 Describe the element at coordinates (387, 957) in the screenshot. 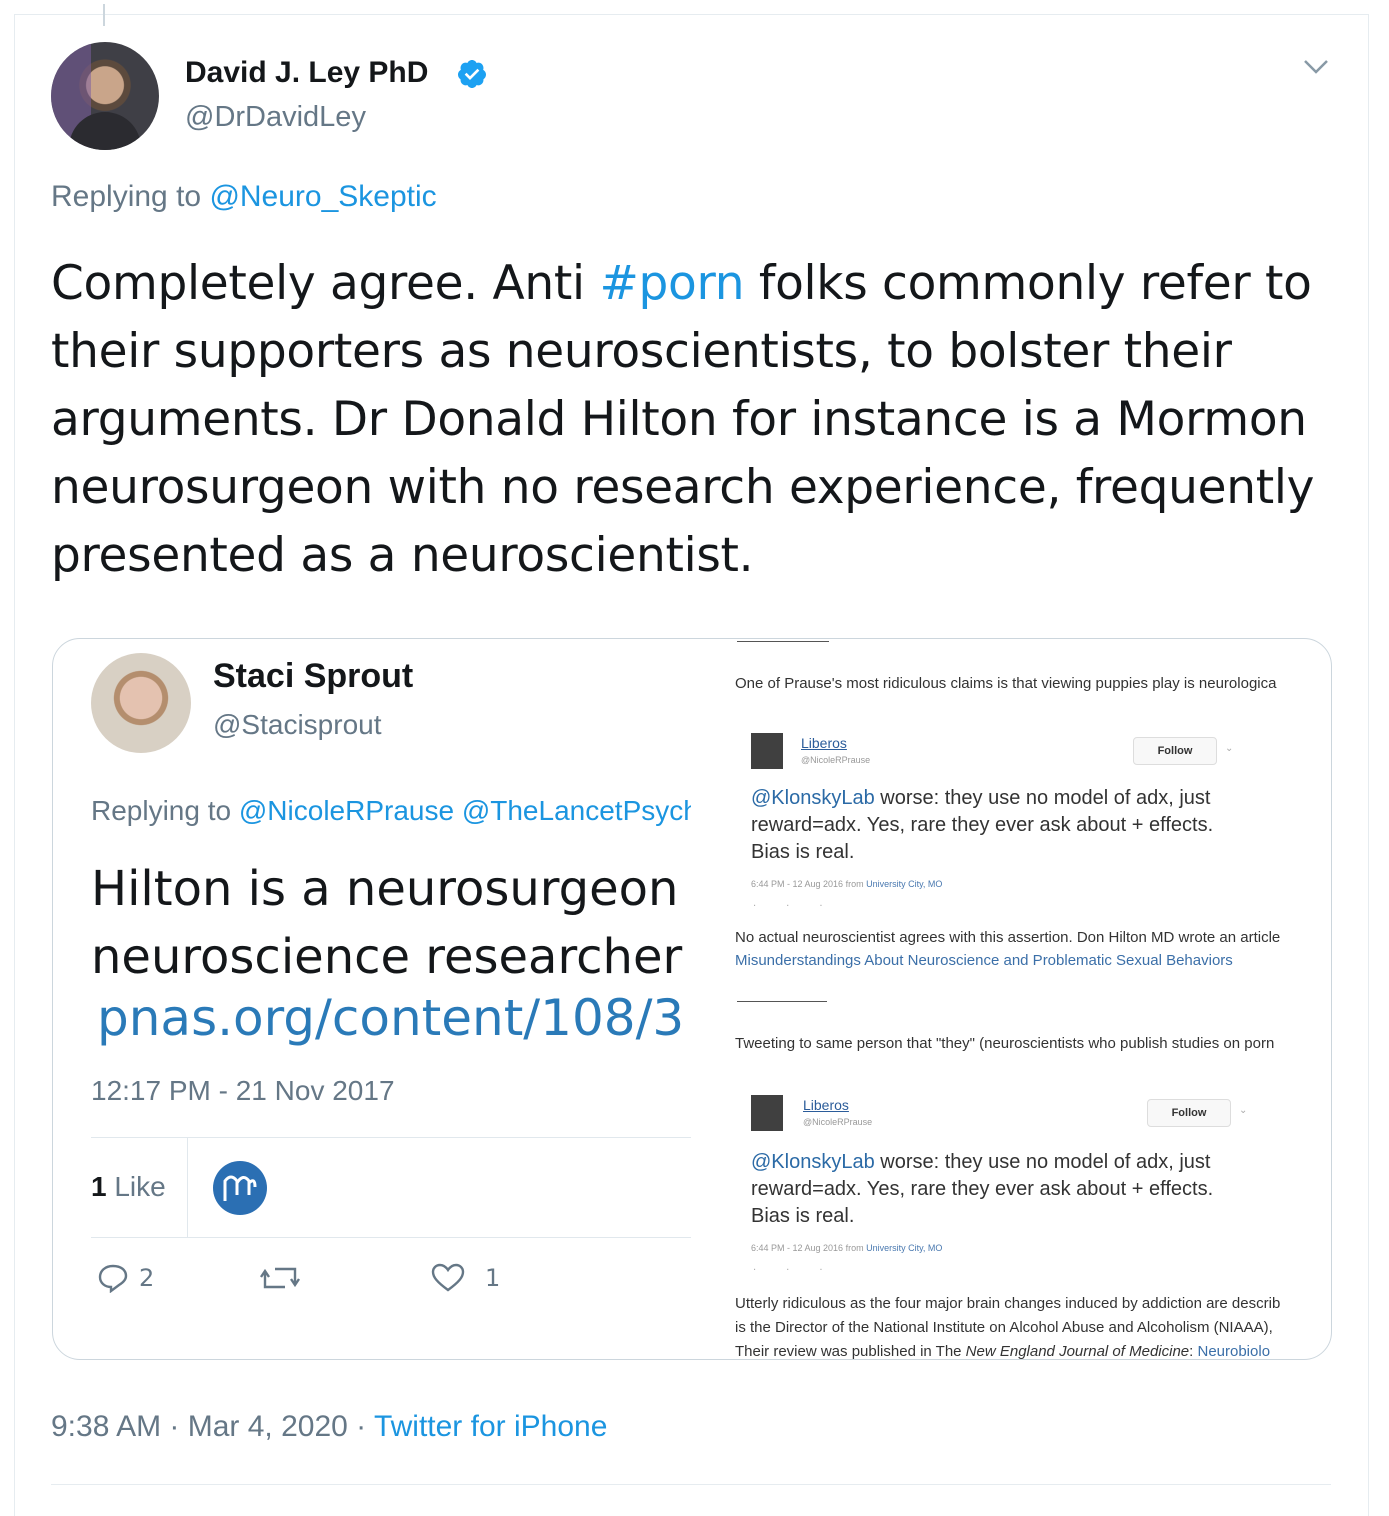

I see `embedded-text-line: neuroscience researcher` at that location.